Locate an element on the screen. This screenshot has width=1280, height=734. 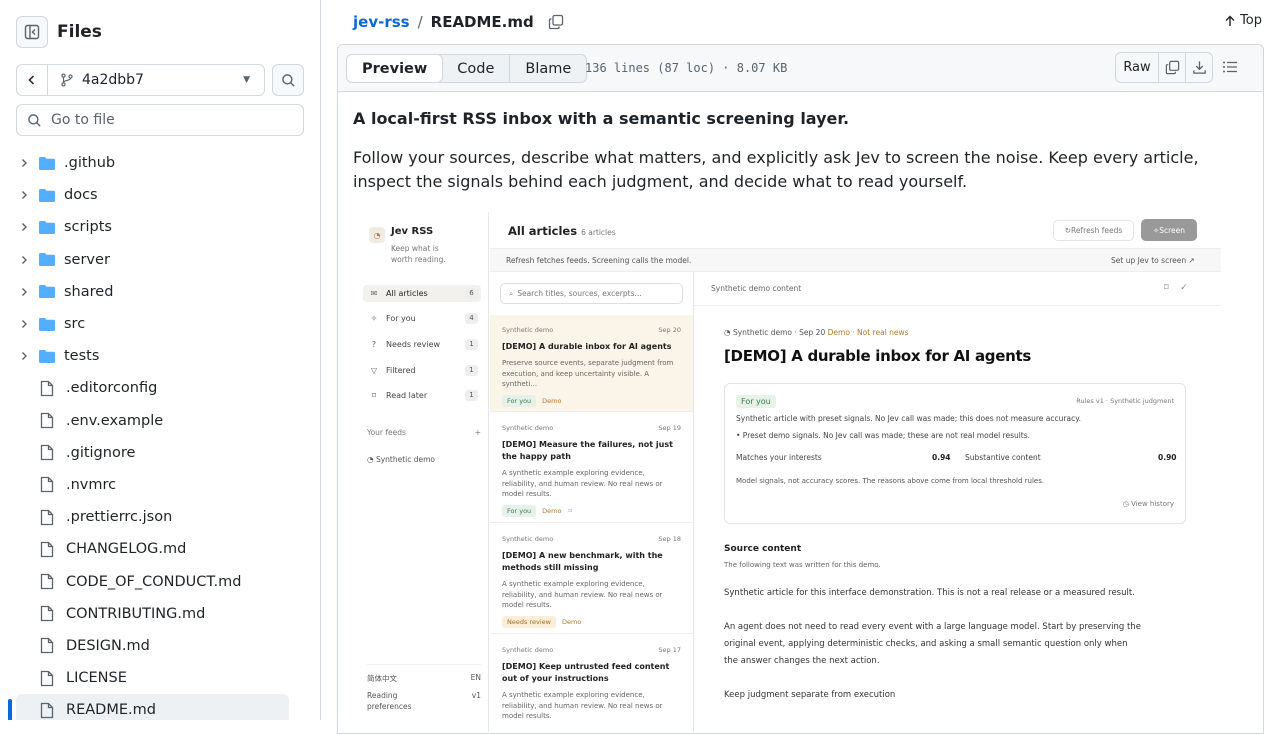
nav-label: Read later is located at coordinates (407, 395).